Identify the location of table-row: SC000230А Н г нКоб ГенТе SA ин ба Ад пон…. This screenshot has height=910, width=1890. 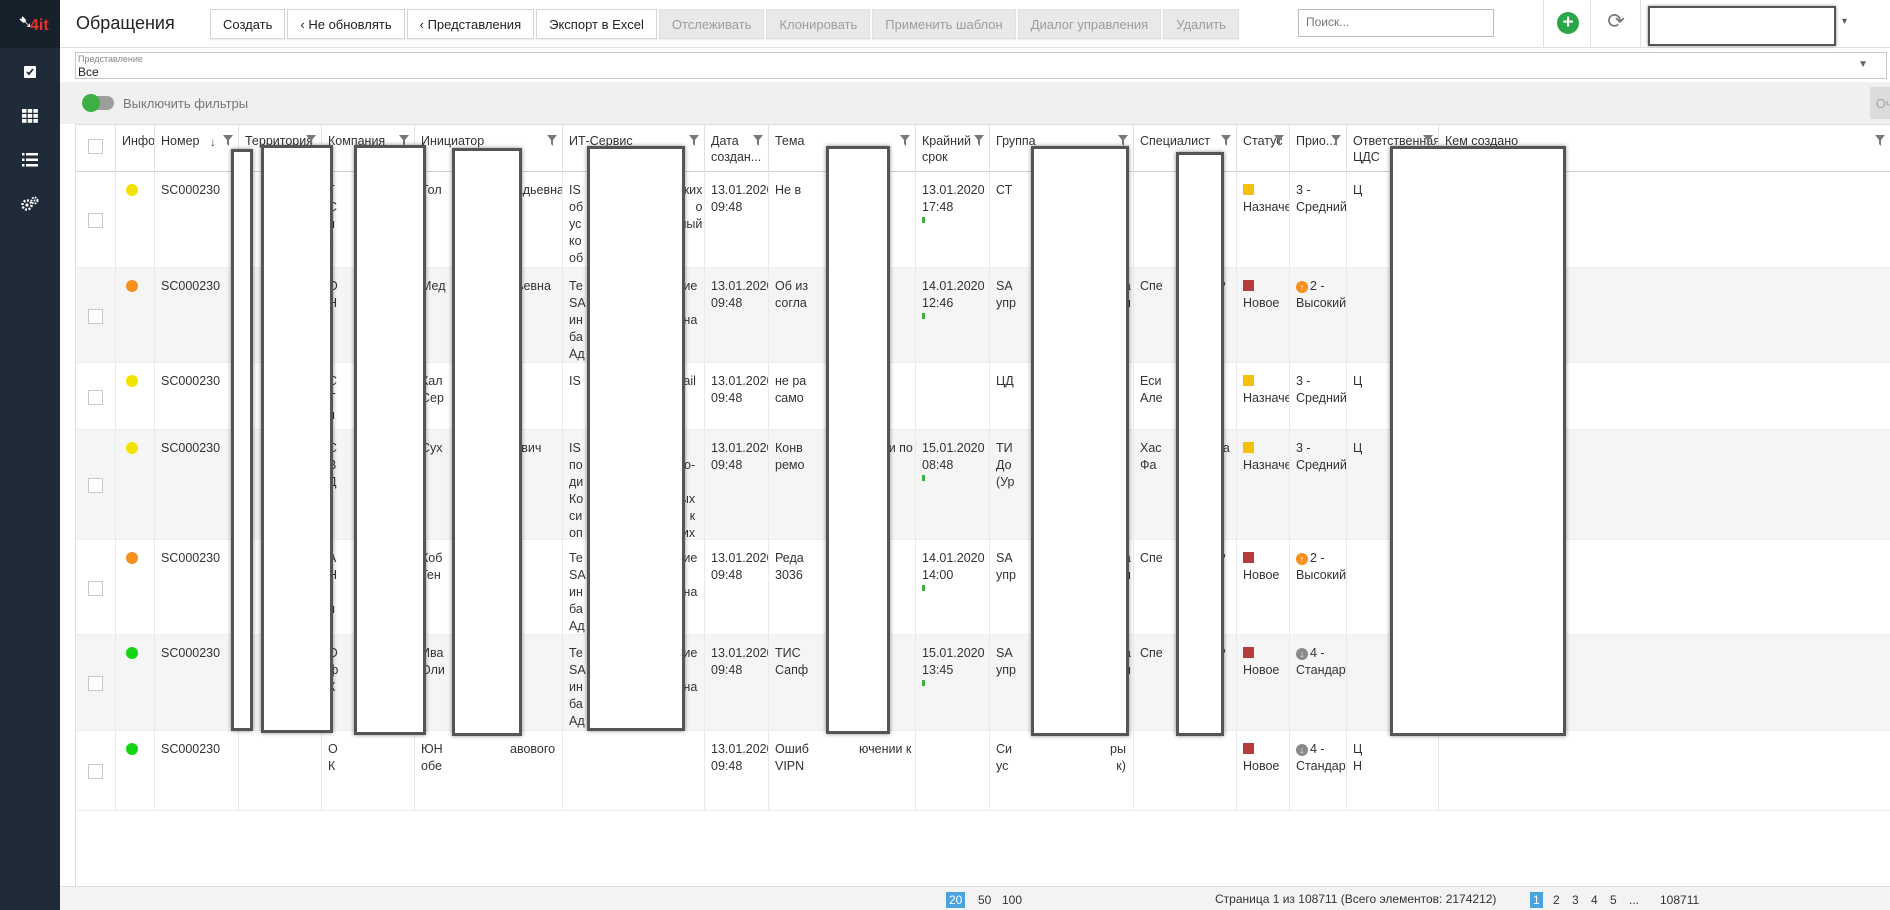
(983, 587).